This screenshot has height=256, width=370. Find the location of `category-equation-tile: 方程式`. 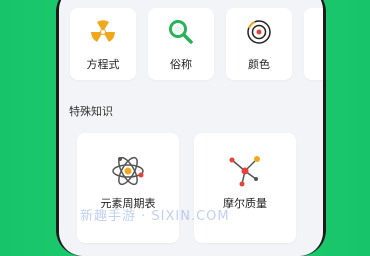

category-equation-tile: 方程式 is located at coordinates (103, 44).